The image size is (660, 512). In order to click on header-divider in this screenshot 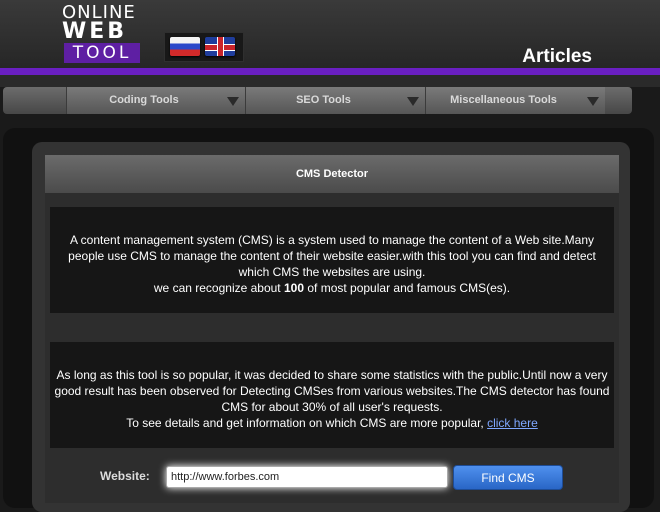, I will do `click(330, 81)`.